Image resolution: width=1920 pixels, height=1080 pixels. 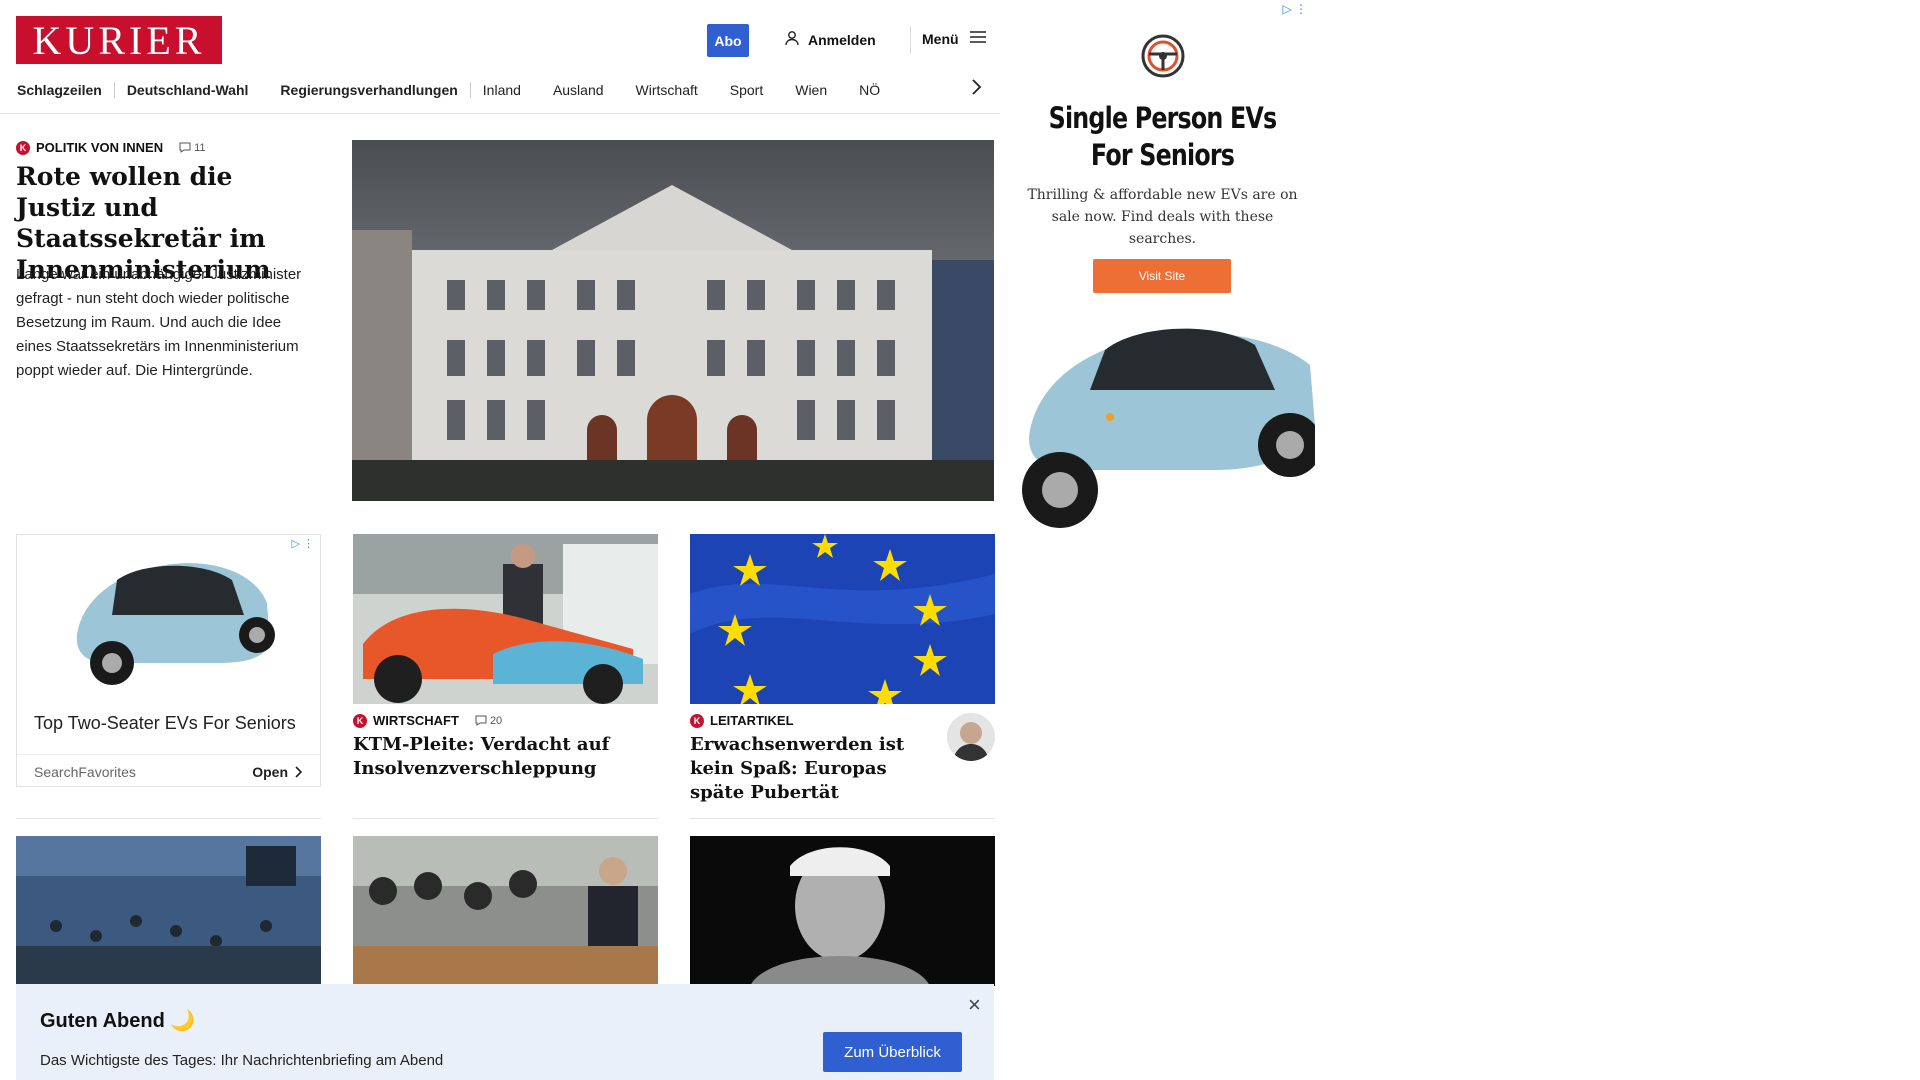 I want to click on nav-item-noe: NÖ, so click(x=869, y=90).